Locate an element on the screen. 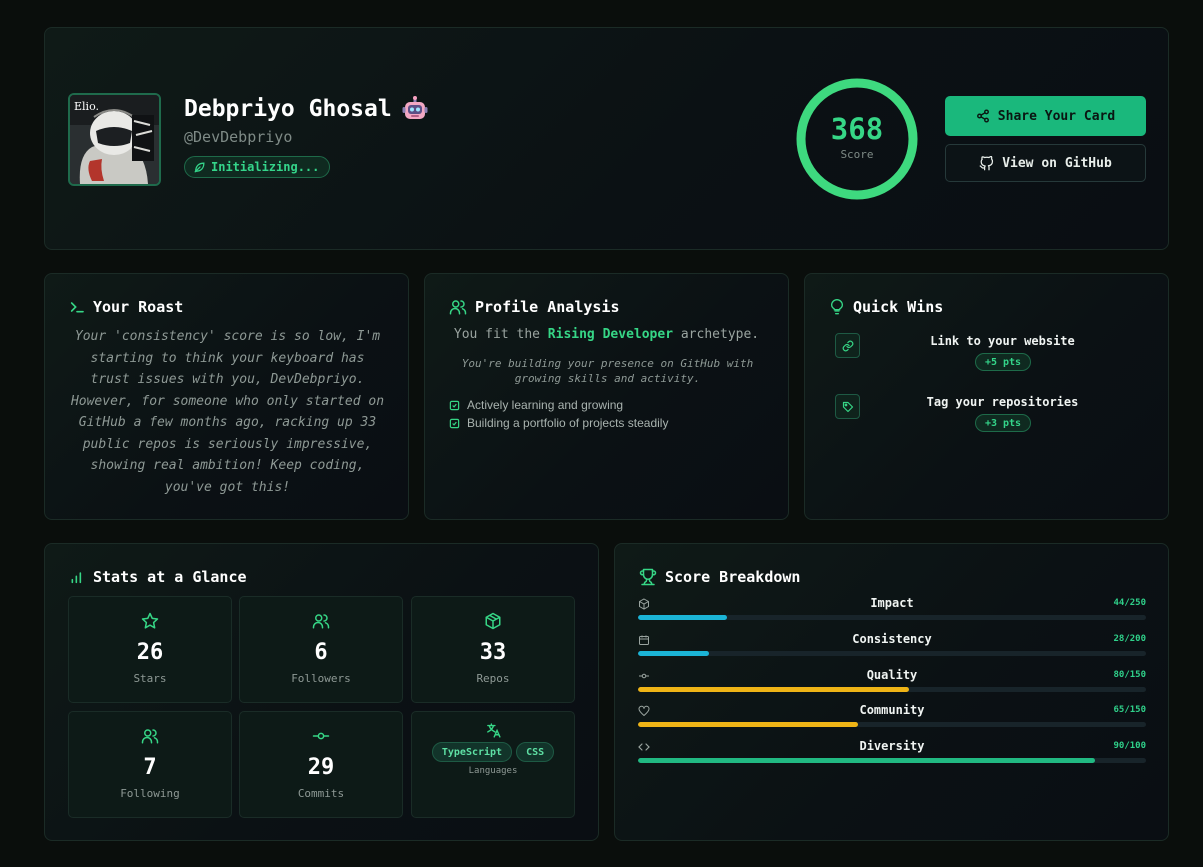 The width and height of the screenshot is (1203, 867). trait-item: Actively learning and growing is located at coordinates (536, 405).